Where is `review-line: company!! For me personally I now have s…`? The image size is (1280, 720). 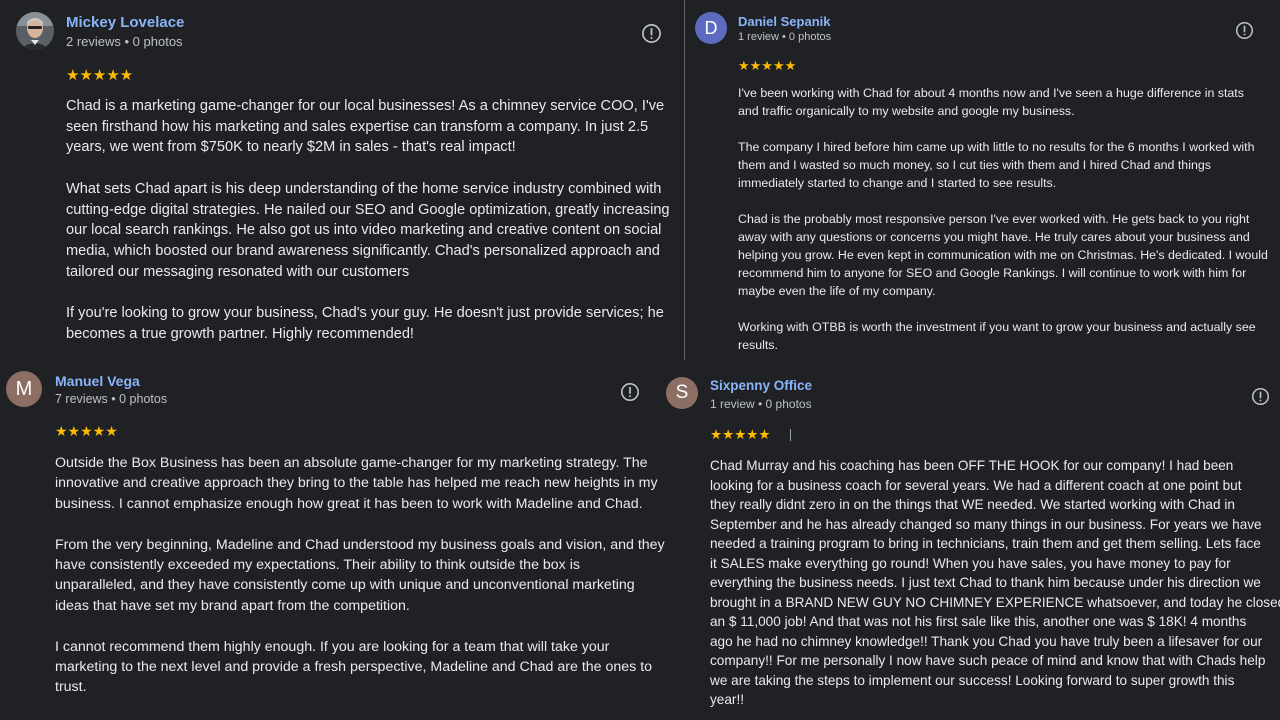
review-line: company!! For me personally I now have s… is located at coordinates (988, 660).